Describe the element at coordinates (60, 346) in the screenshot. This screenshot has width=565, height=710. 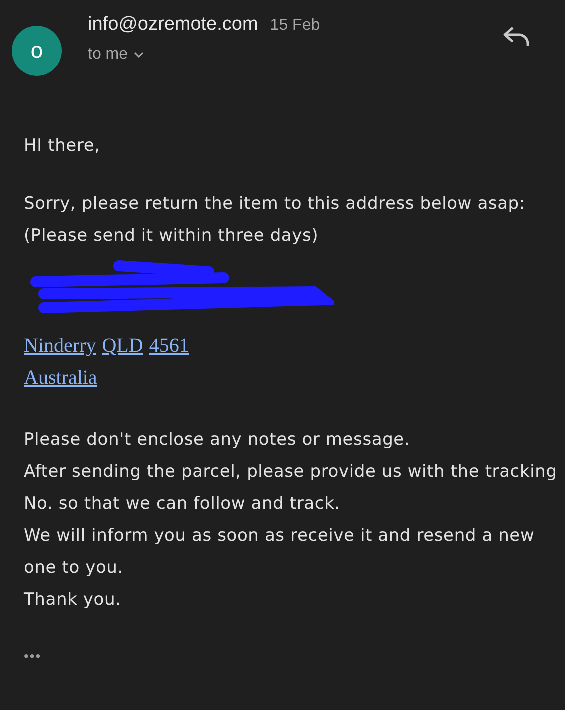
I see `address-link: Ninderry` at that location.